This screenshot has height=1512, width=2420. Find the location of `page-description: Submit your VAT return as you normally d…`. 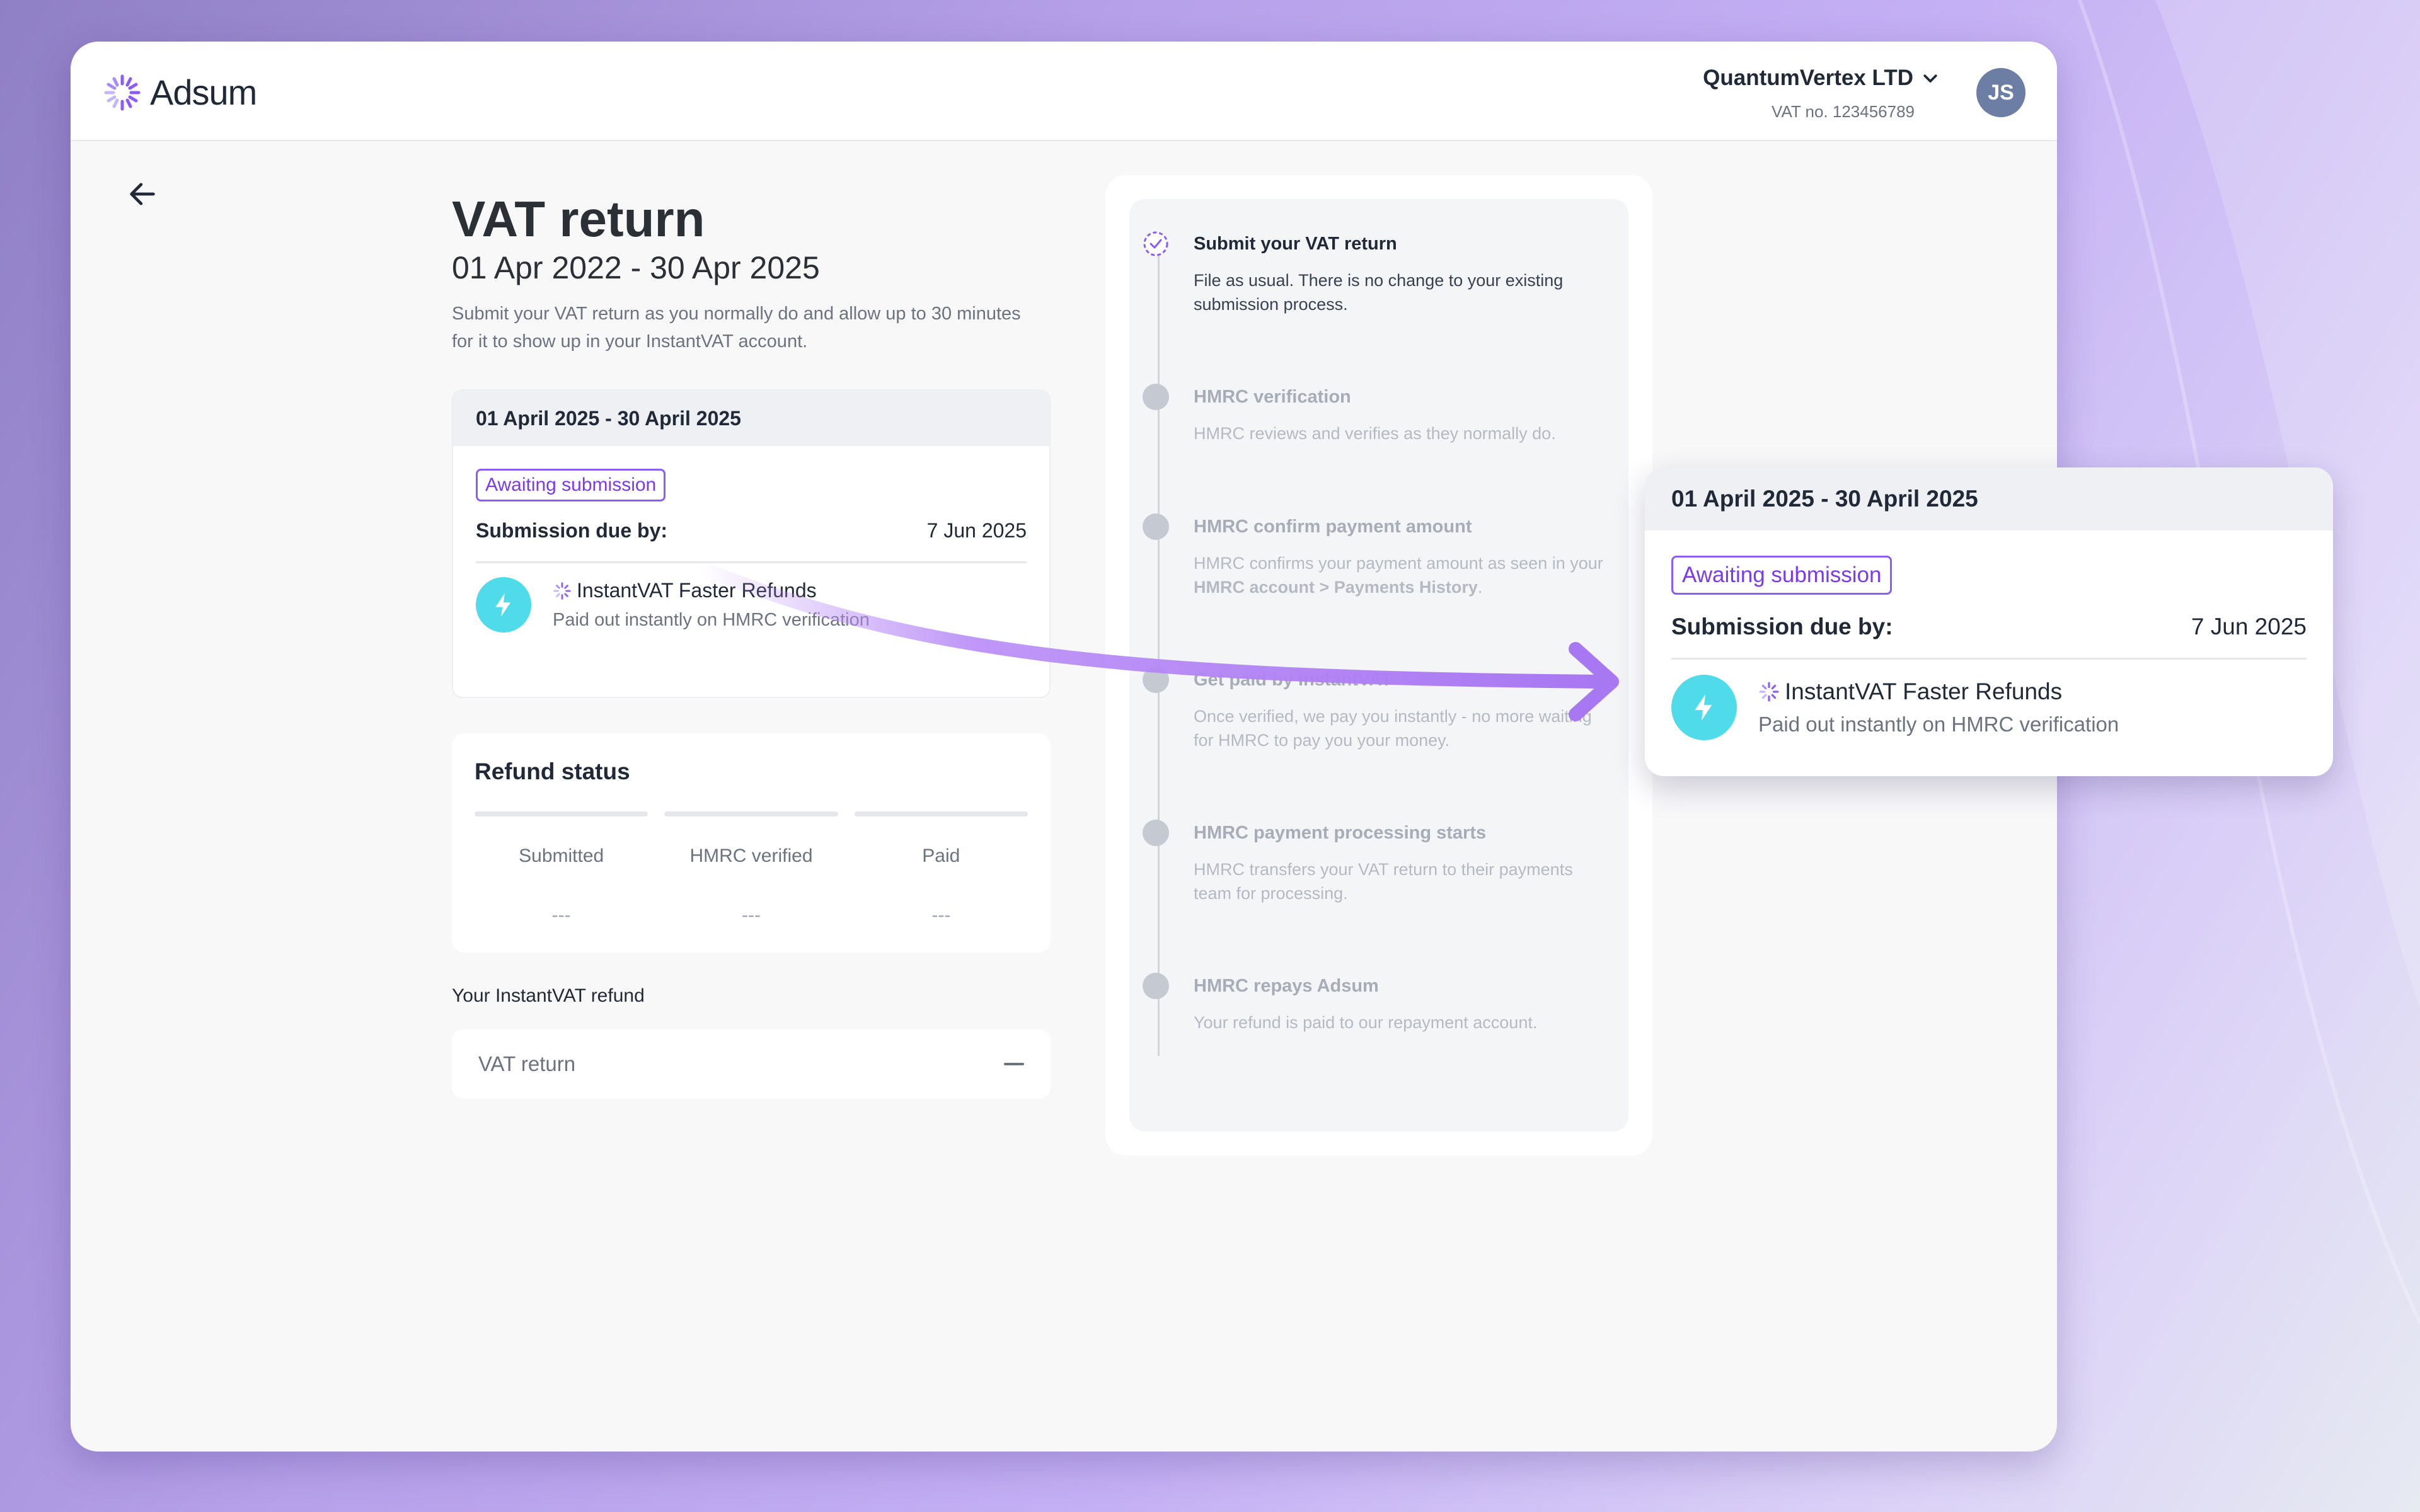

page-description: Submit your VAT return as you normally d… is located at coordinates (737, 328).